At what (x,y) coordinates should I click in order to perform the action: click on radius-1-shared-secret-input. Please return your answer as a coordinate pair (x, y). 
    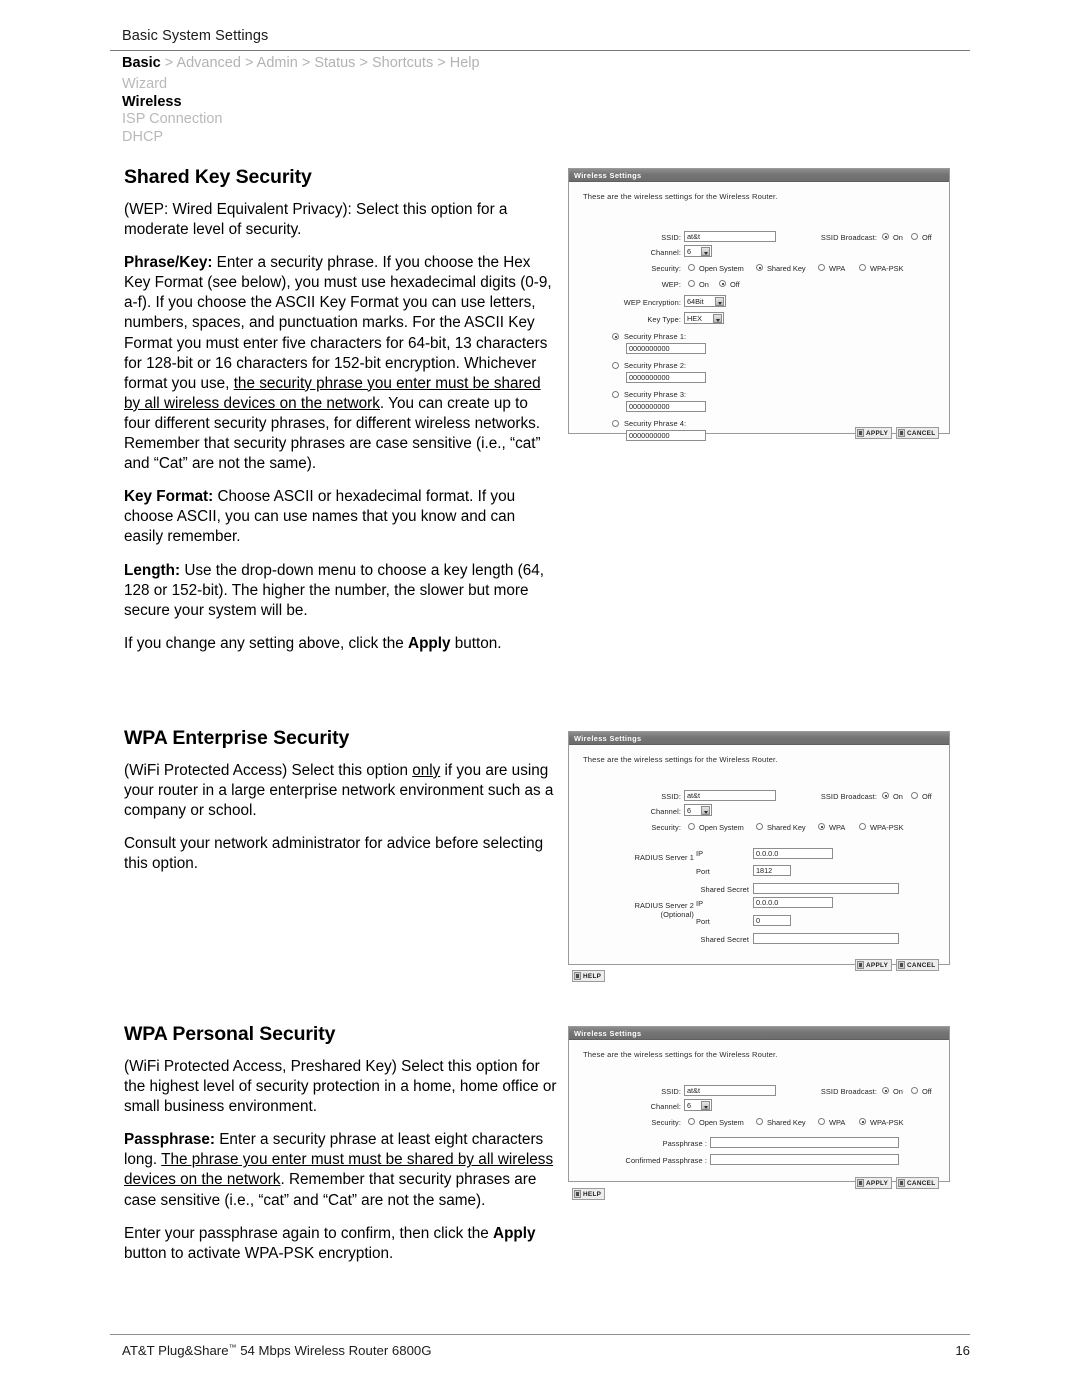
    Looking at the image, I should click on (826, 888).